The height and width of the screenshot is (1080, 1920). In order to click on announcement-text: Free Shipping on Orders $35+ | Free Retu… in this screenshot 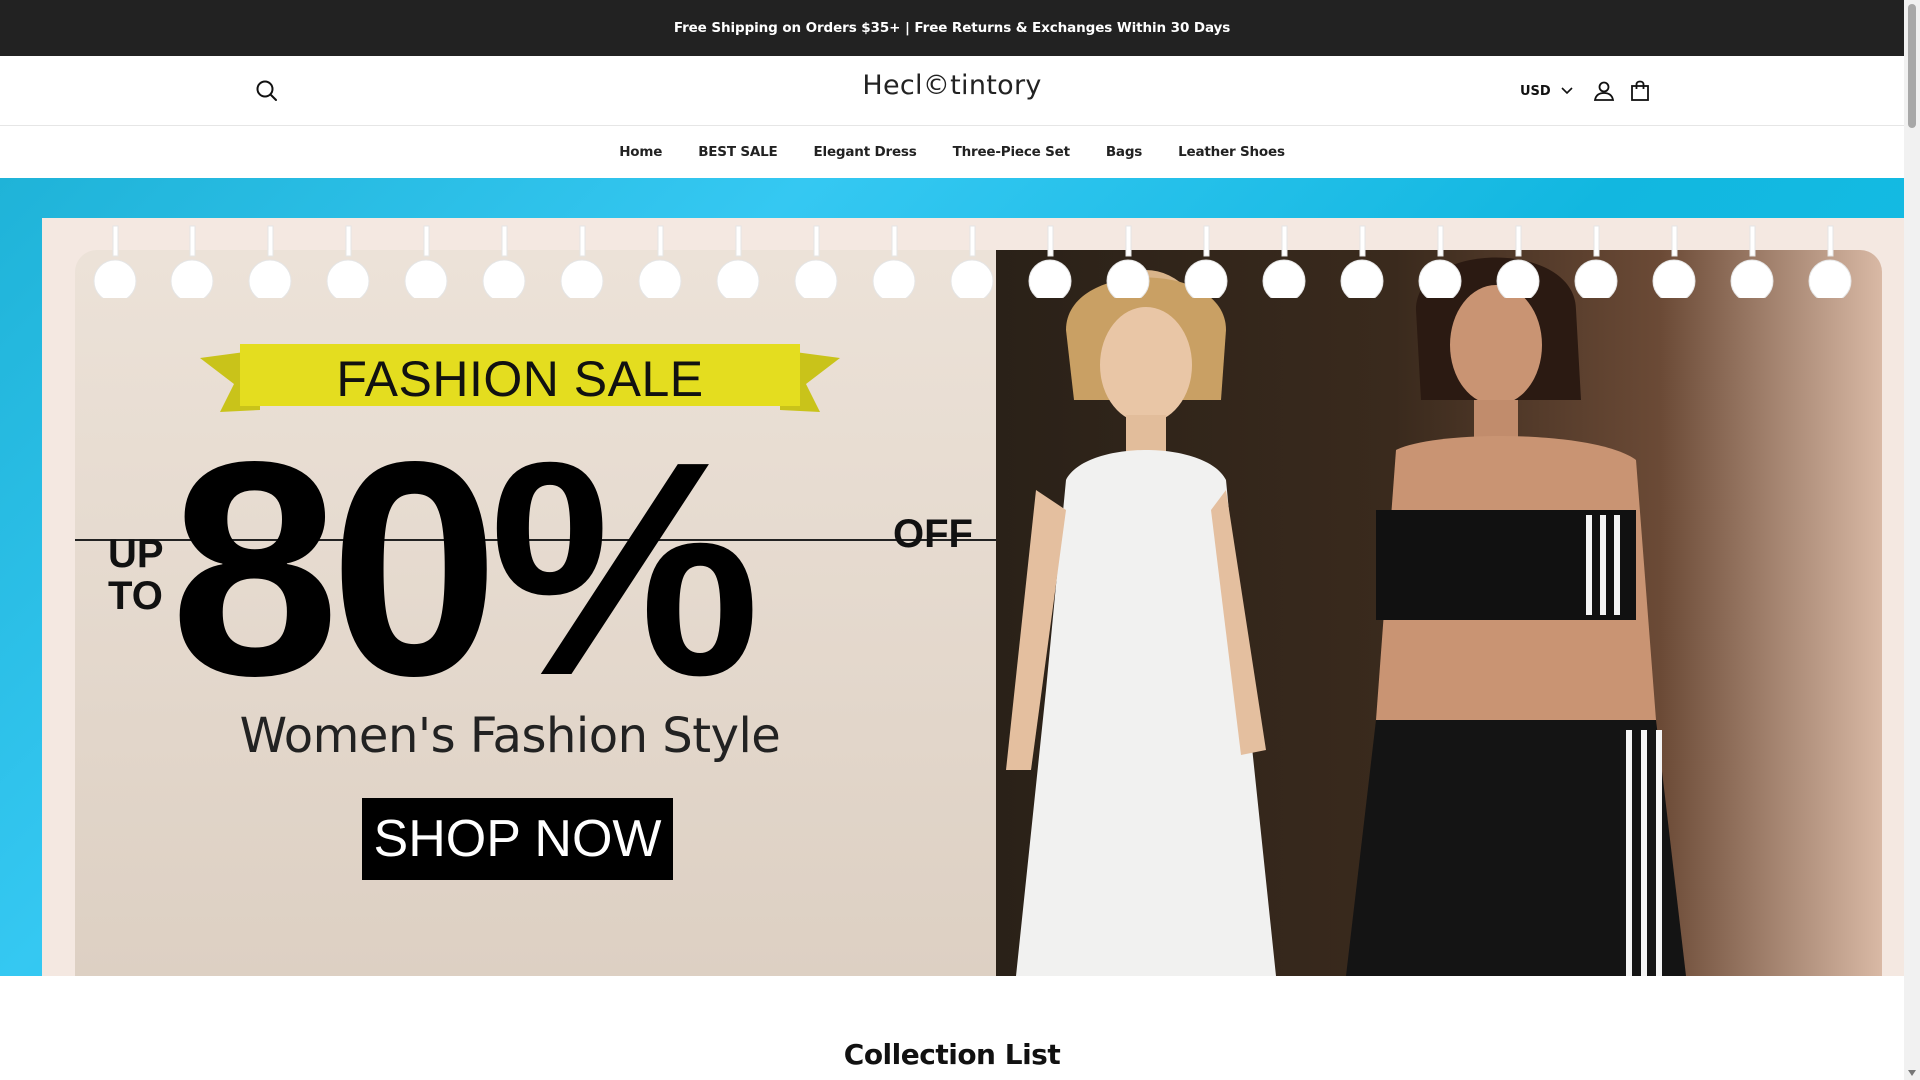, I will do `click(952, 28)`.